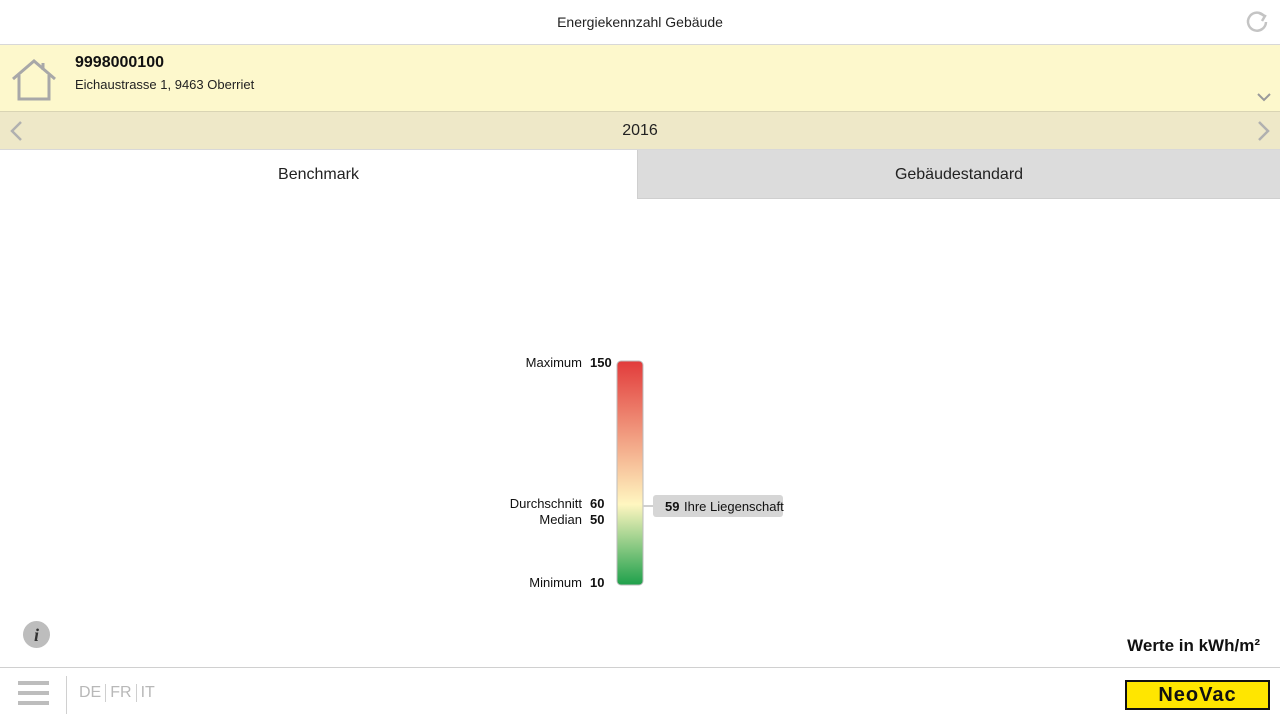  Describe the element at coordinates (34, 80) in the screenshot. I see `house-icon` at that location.